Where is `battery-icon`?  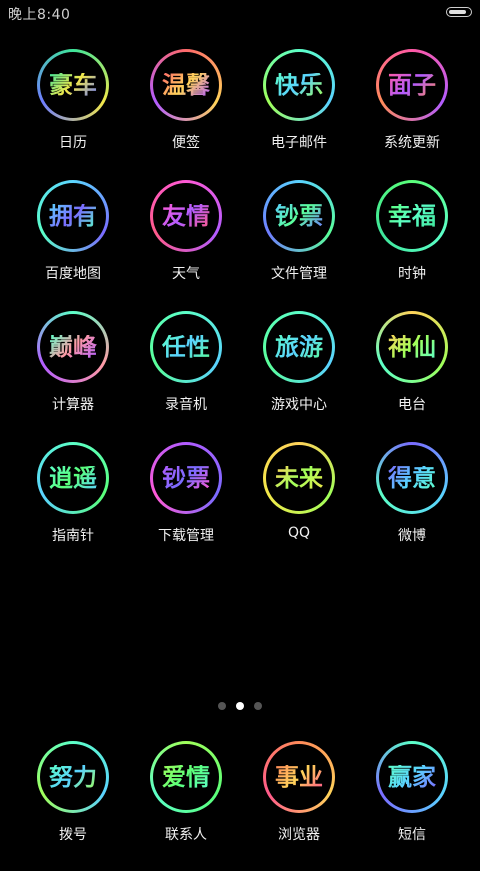
battery-icon is located at coordinates (459, 12).